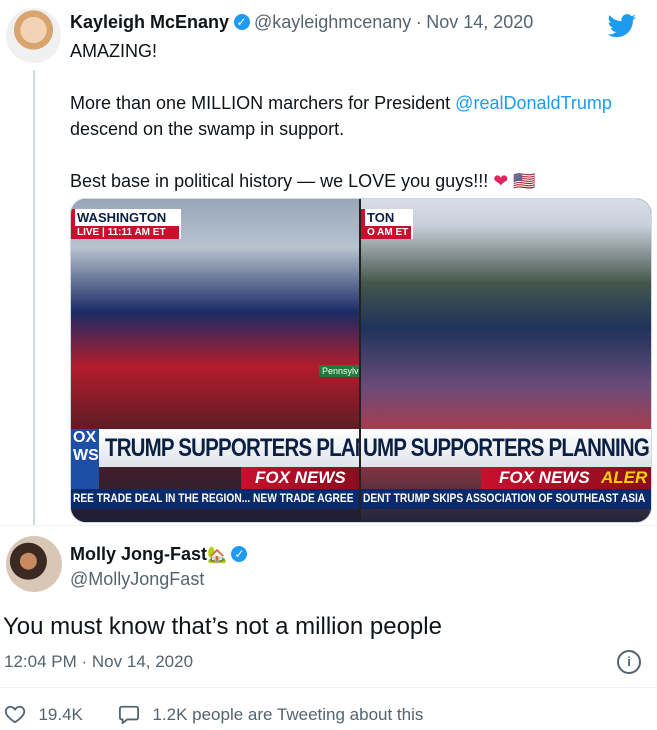  I want to click on reply-name-row: Molly Jong-Fast🏡 ✓, so click(159, 554).